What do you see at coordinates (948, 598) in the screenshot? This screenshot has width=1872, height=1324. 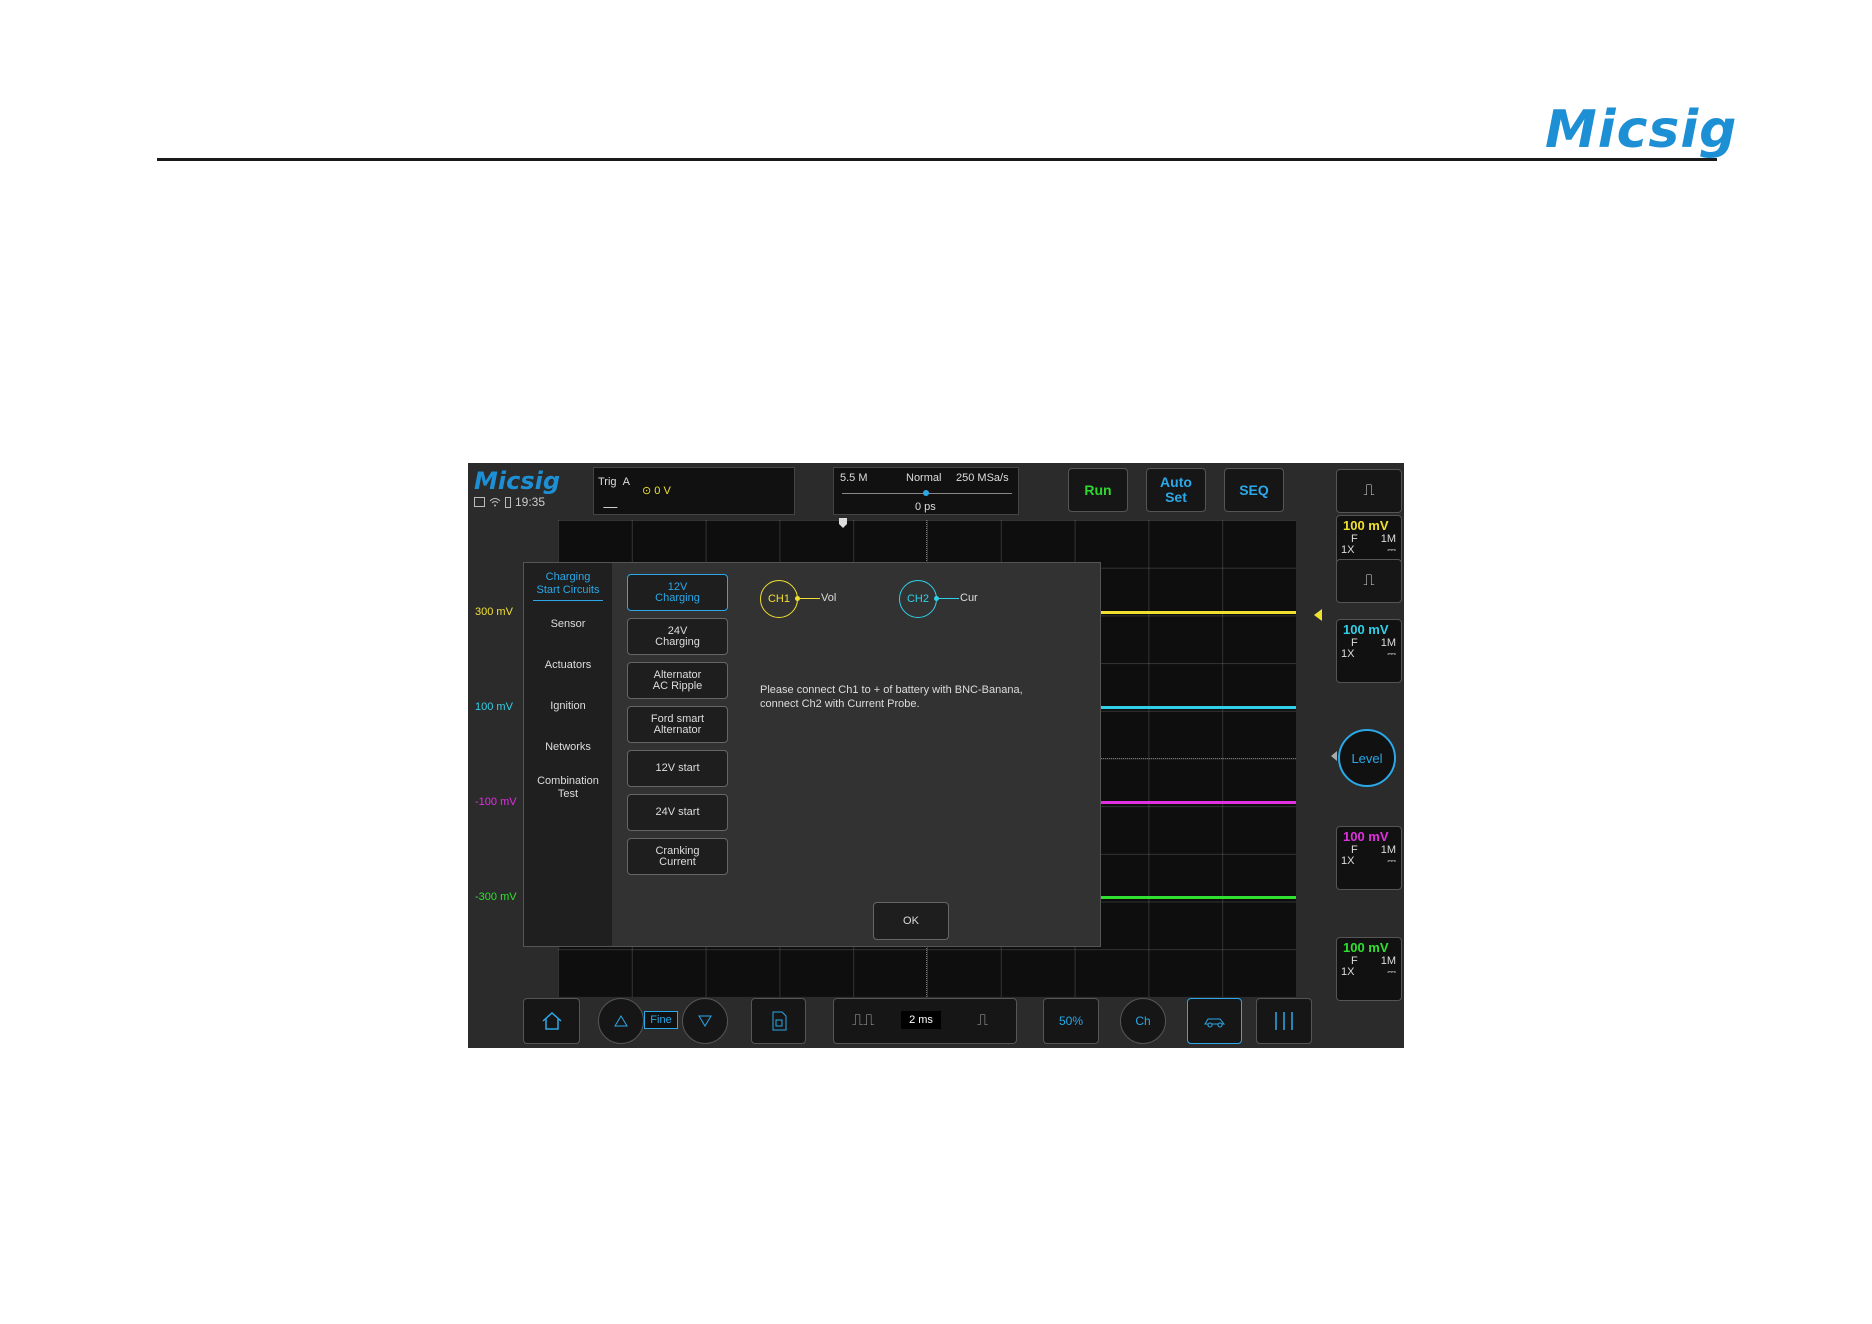 I see `ch2-wire` at bounding box center [948, 598].